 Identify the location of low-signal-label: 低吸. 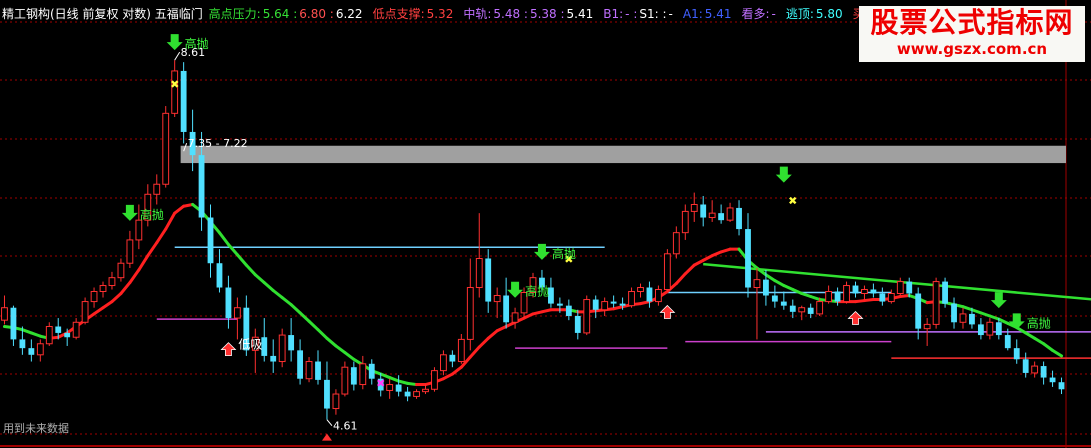
(250, 345).